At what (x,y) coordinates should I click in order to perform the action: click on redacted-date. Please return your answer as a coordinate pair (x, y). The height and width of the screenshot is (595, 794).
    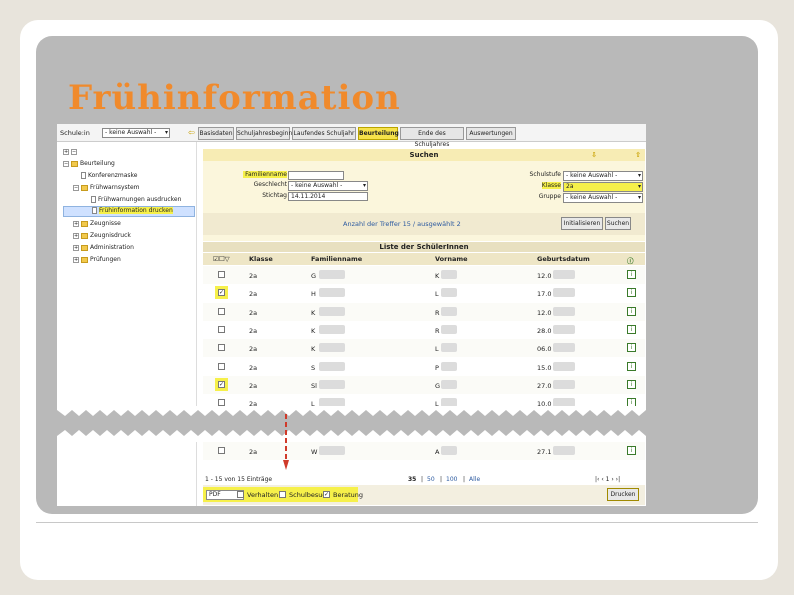
    Looking at the image, I should click on (564, 329).